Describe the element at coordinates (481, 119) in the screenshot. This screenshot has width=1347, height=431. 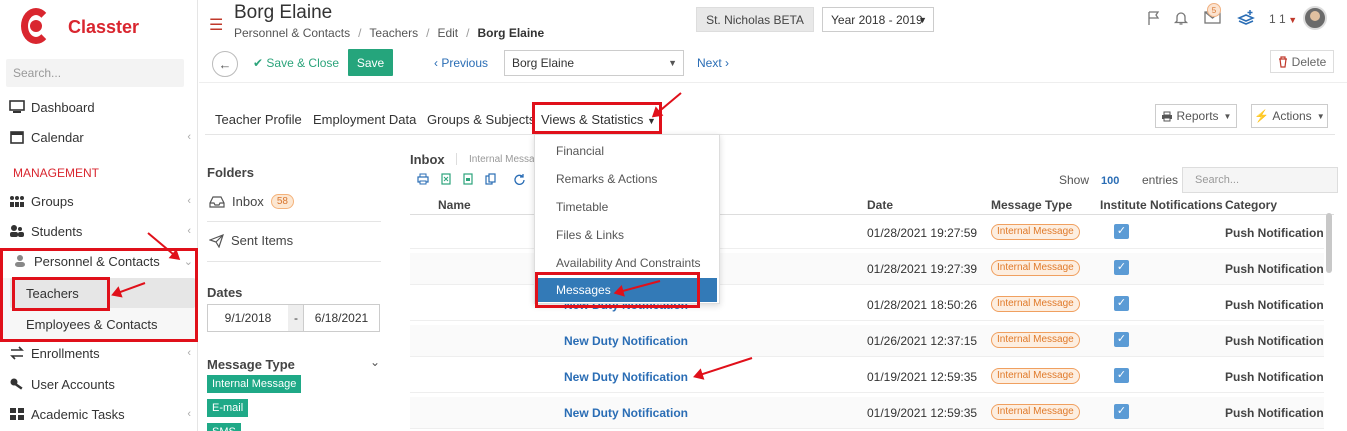
I see `tab-groups-subjects: Groups & Subjects` at that location.